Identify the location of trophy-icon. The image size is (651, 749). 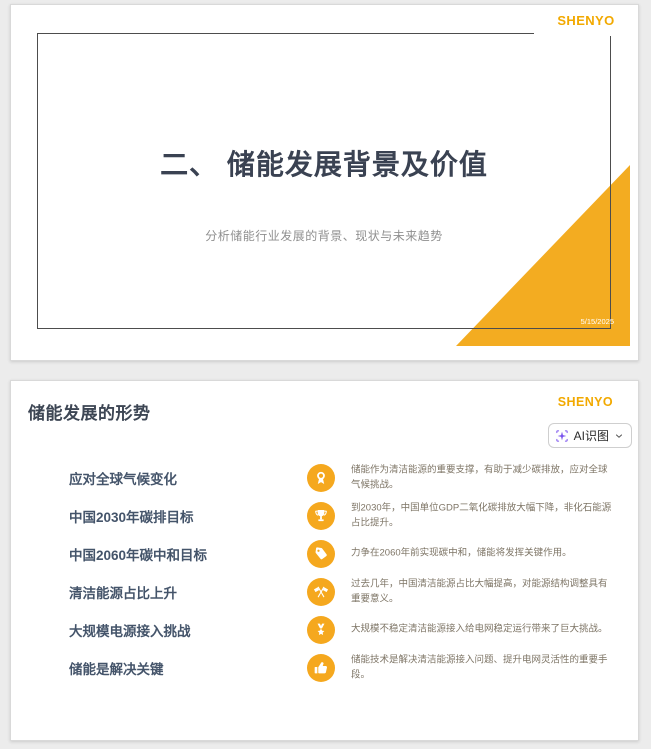
(321, 516).